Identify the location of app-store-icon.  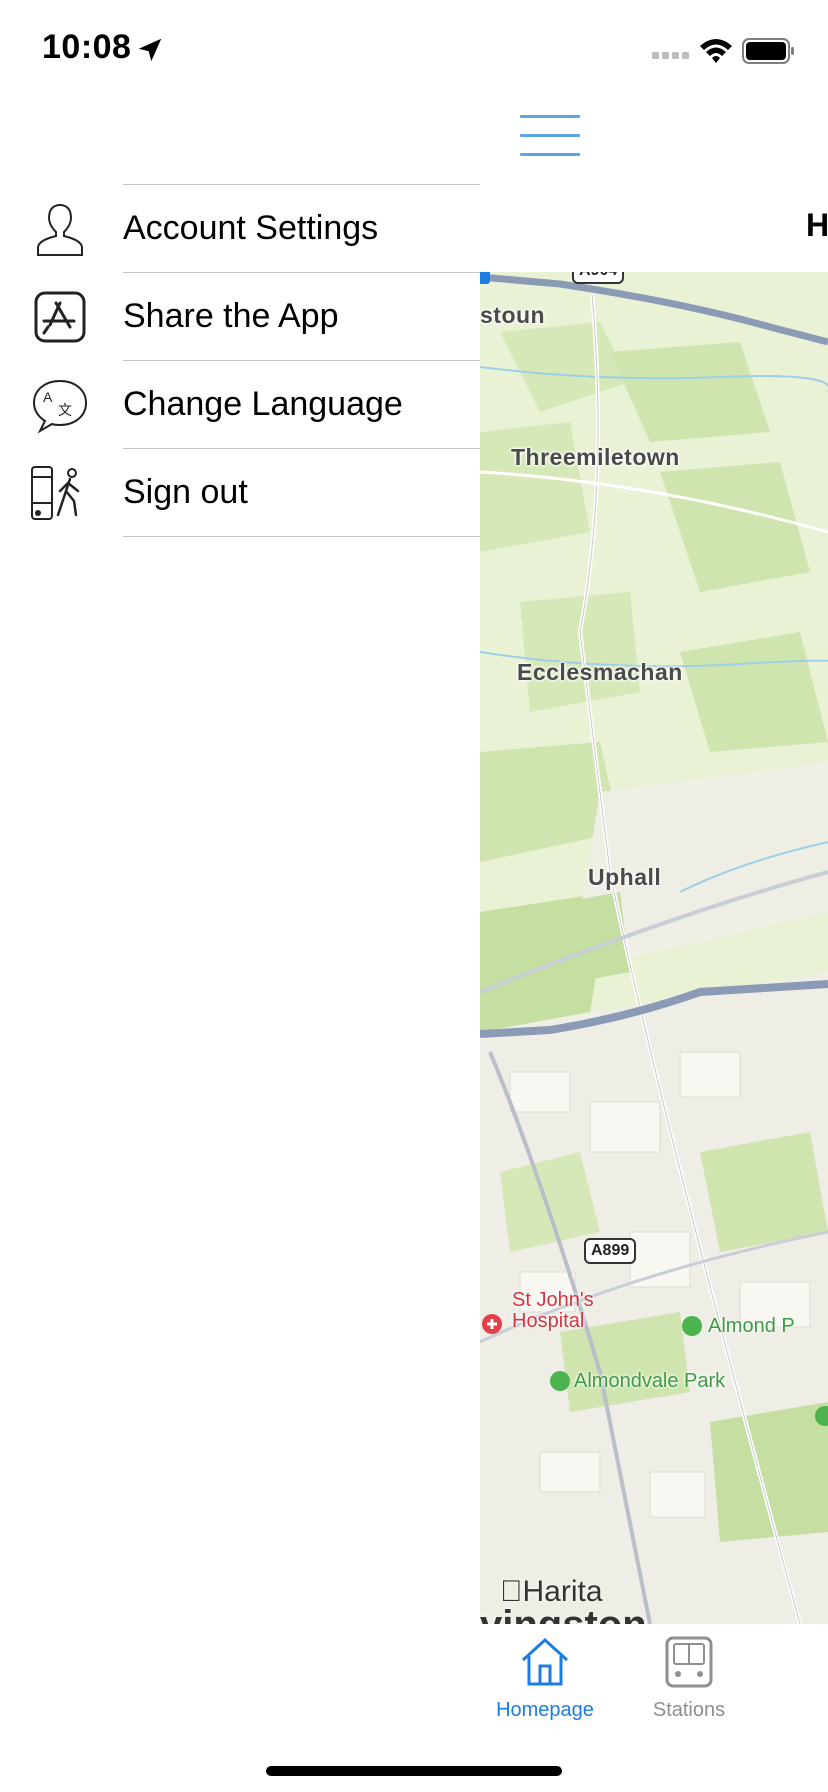
(60, 317).